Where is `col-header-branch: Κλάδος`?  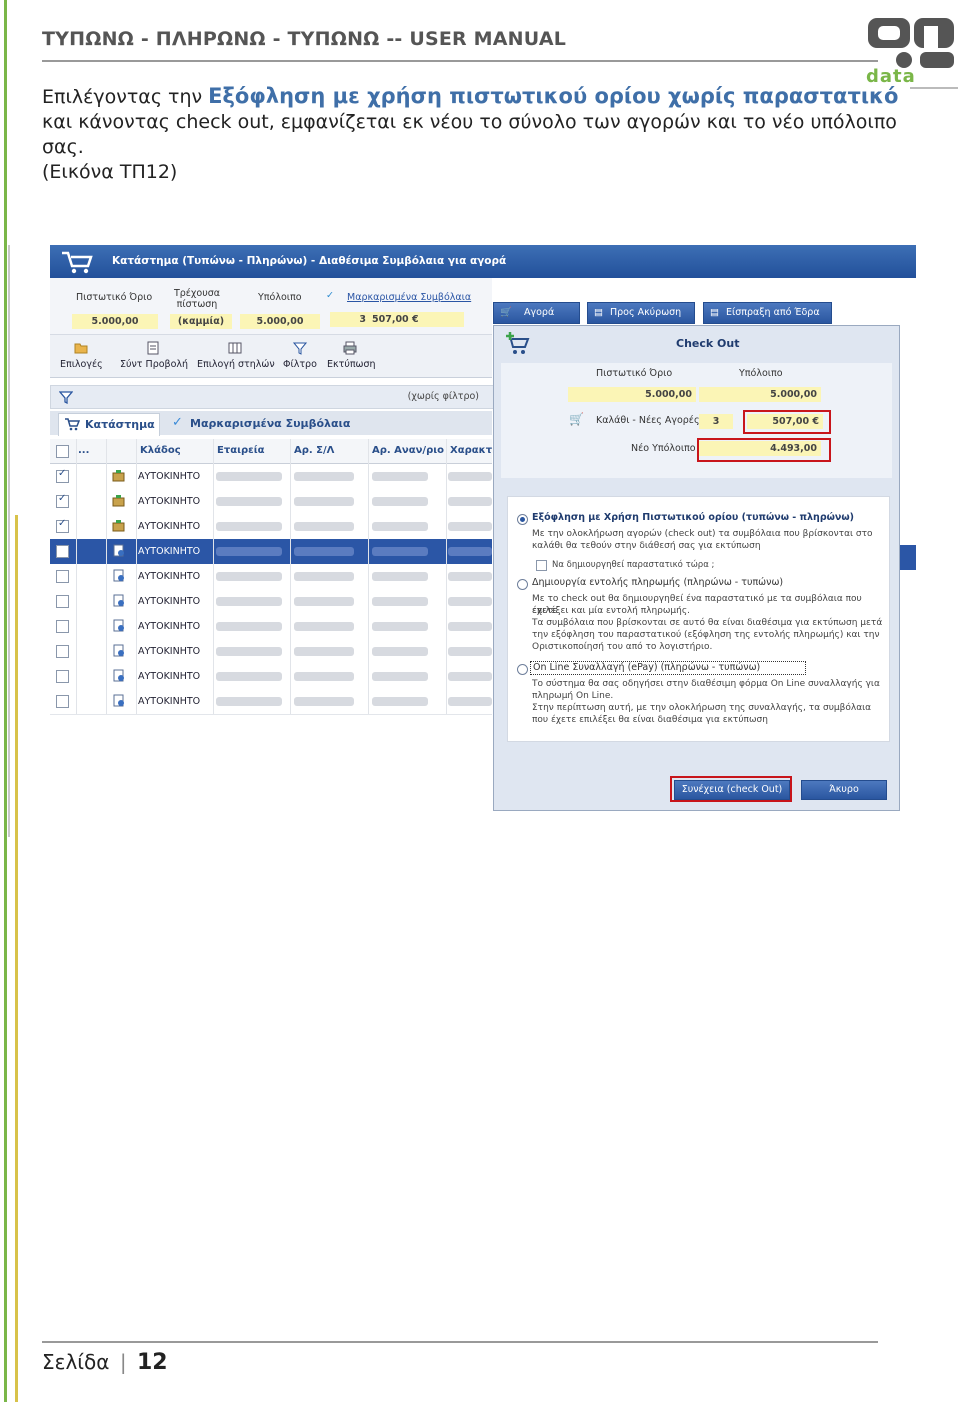 col-header-branch: Κλάδος is located at coordinates (160, 450).